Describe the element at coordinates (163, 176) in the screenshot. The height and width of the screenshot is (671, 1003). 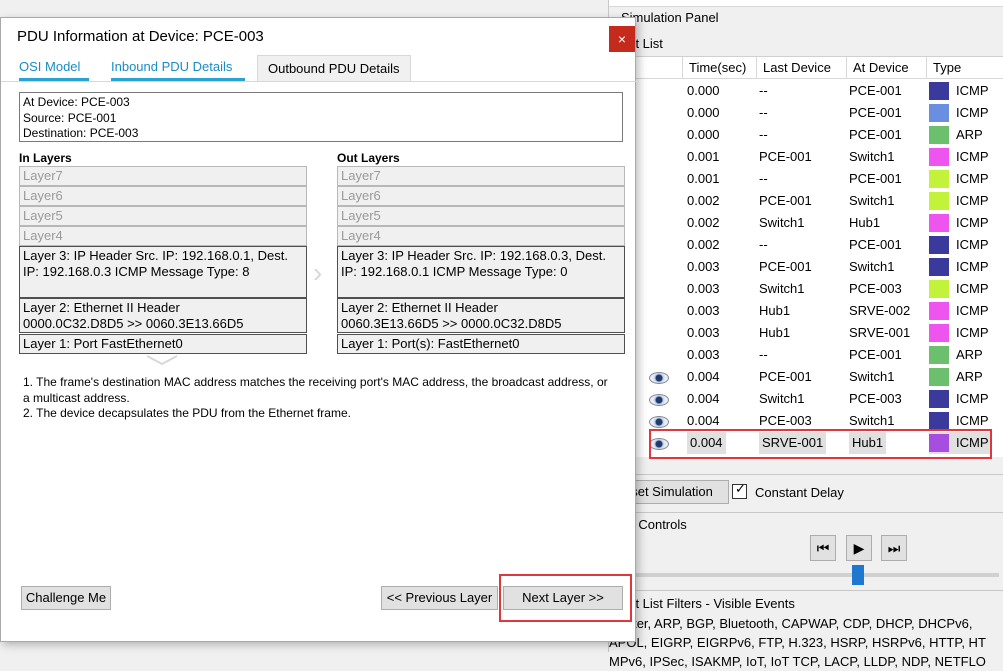
I see `in-layer-7: Layer7` at that location.